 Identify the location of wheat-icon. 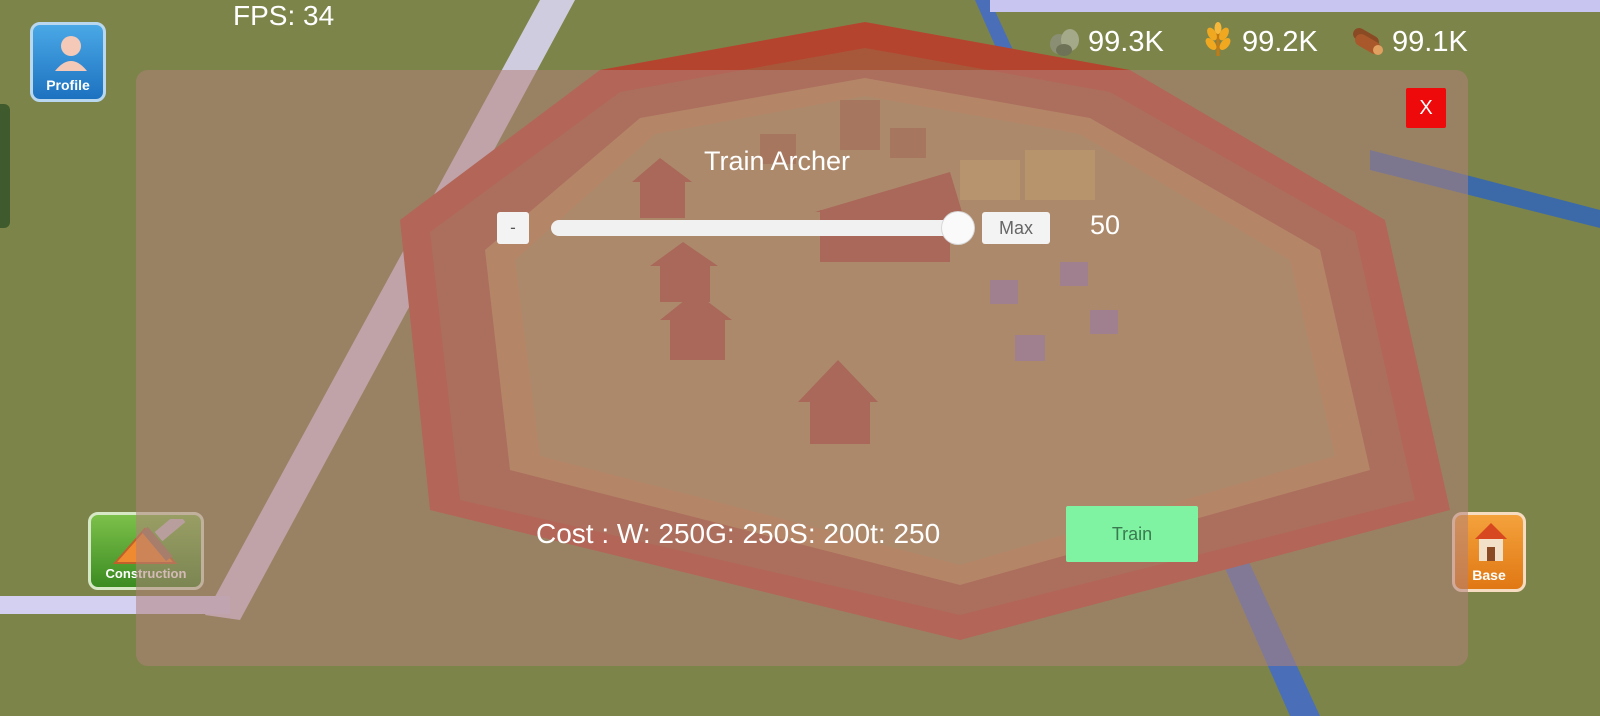
(1218, 42).